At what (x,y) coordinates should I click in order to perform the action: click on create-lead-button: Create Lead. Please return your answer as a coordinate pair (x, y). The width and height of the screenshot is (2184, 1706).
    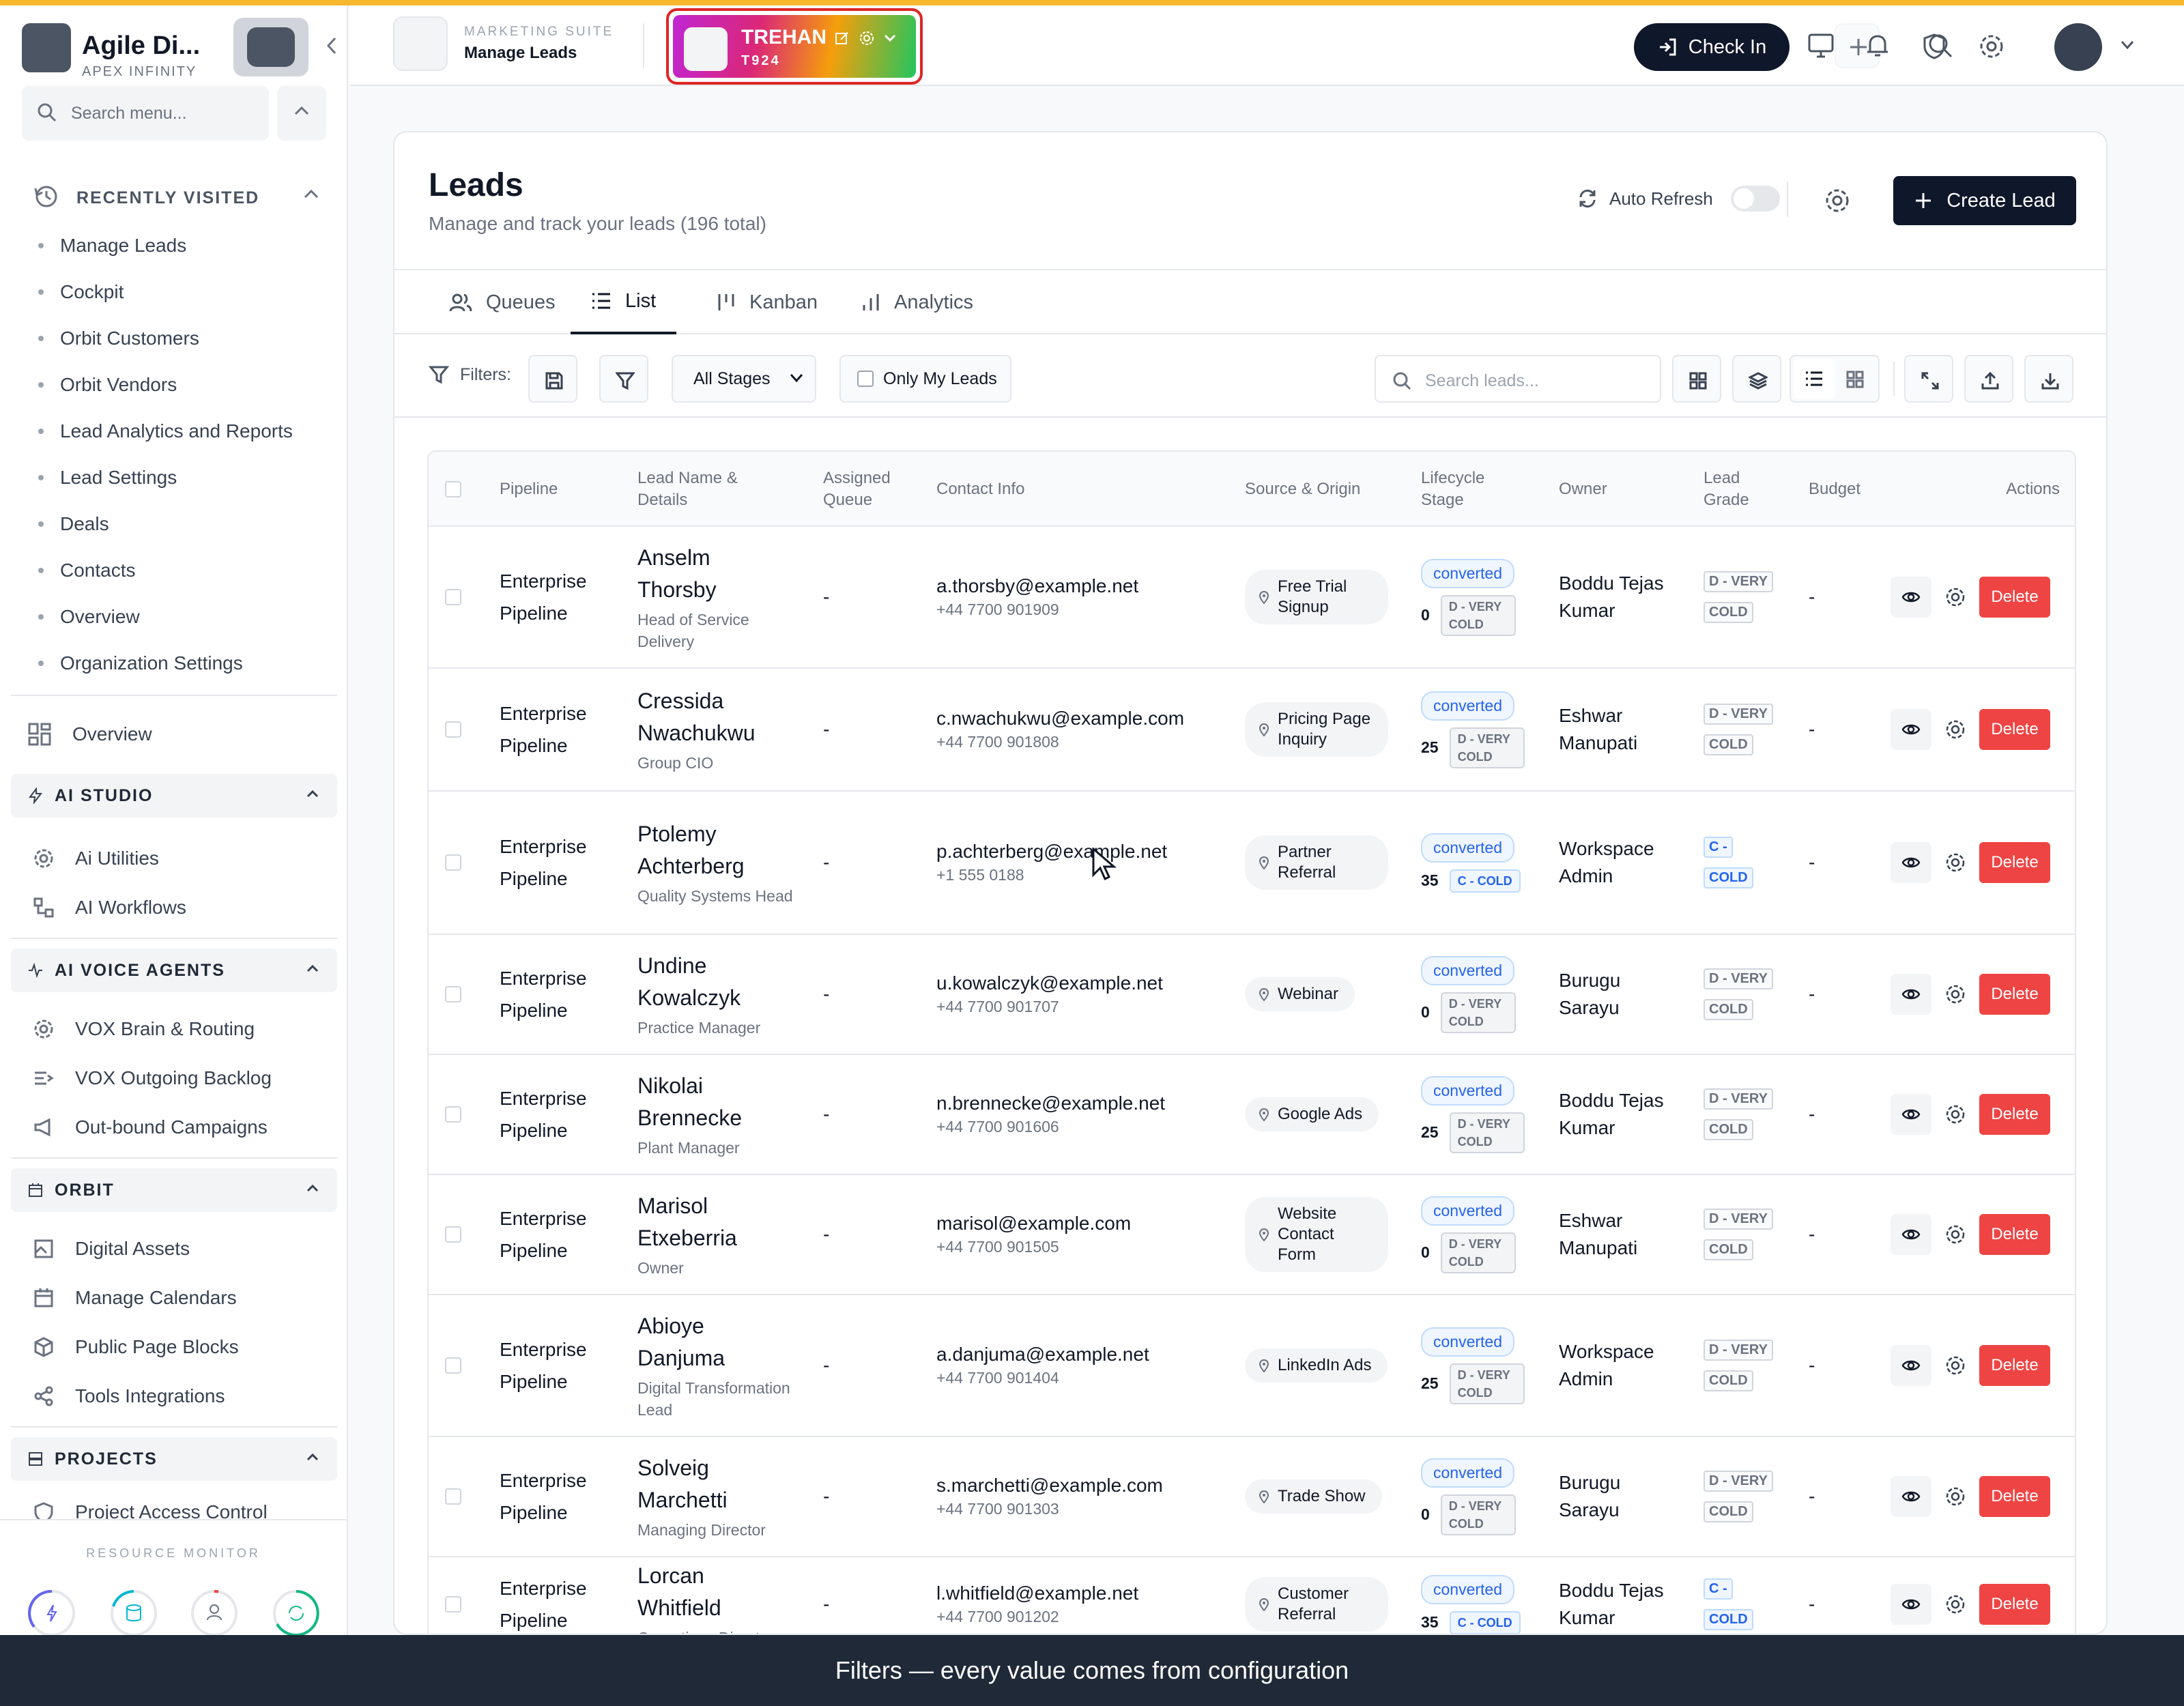
    Looking at the image, I should click on (1984, 201).